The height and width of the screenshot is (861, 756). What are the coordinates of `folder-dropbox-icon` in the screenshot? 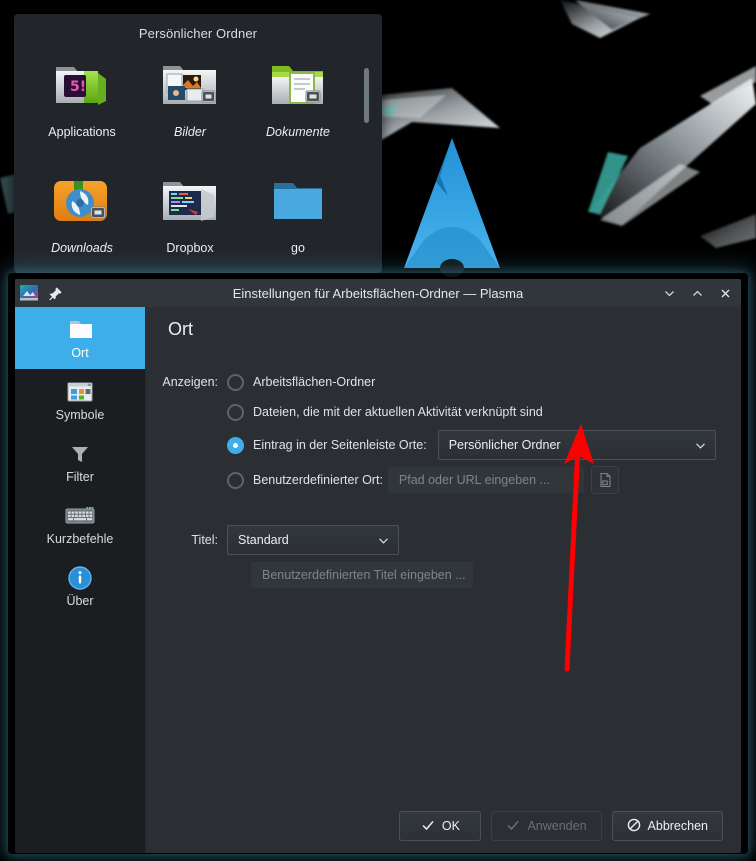 It's located at (190, 201).